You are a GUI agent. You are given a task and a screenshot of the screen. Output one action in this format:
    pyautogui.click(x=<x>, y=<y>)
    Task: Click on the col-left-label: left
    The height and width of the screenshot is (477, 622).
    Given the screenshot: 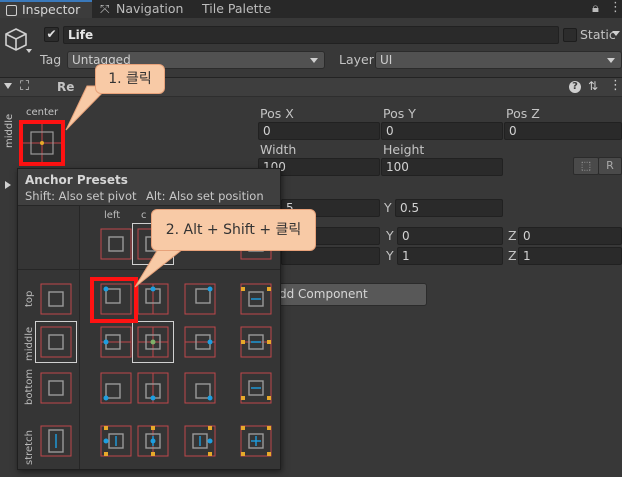 What is the action you would take?
    pyautogui.click(x=112, y=215)
    